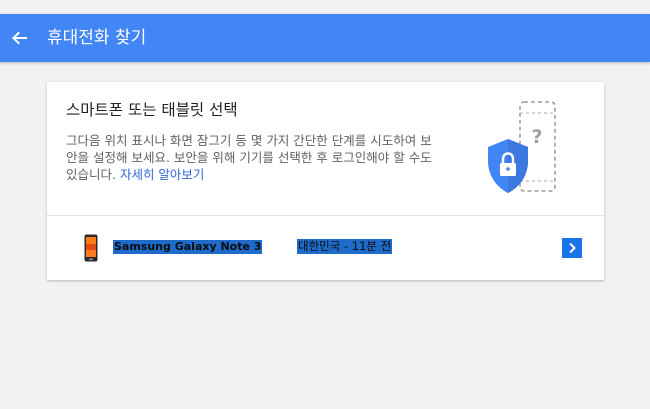 The image size is (650, 409). I want to click on open-device-button, so click(572, 248).